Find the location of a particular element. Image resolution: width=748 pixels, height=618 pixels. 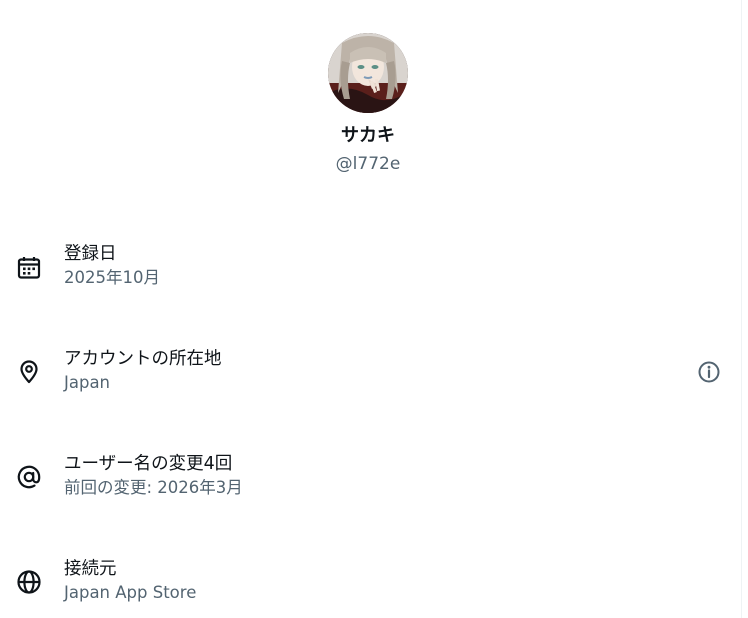

location-pin-icon is located at coordinates (29, 372).